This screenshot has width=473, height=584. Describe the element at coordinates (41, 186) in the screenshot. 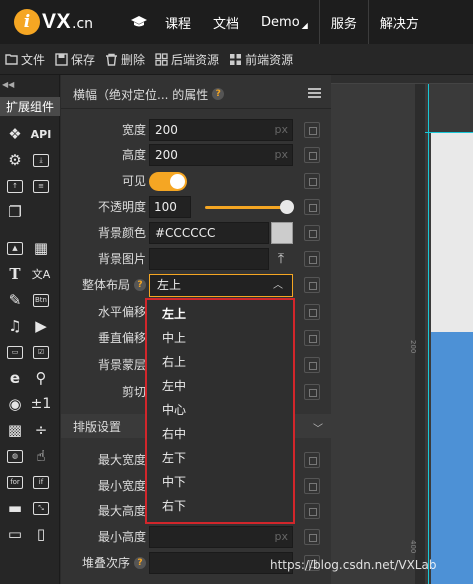

I see `window-icon: ≡` at that location.